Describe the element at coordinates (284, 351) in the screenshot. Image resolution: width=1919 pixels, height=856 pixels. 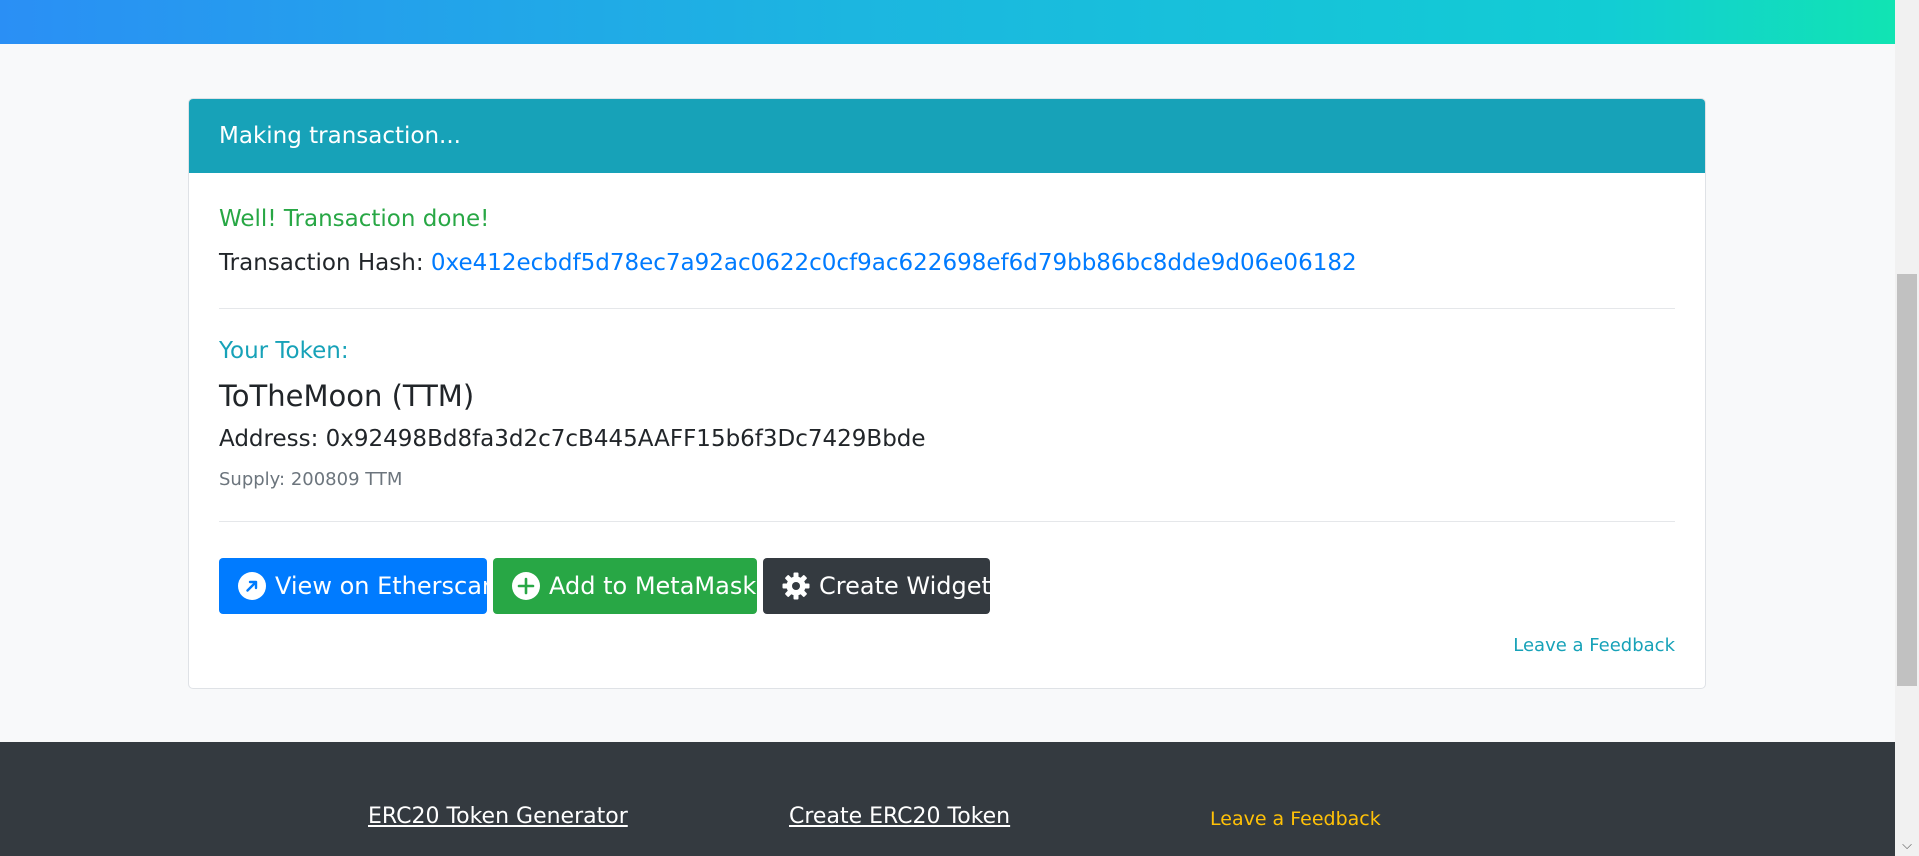
I see `your-token-label: Your Token:` at that location.